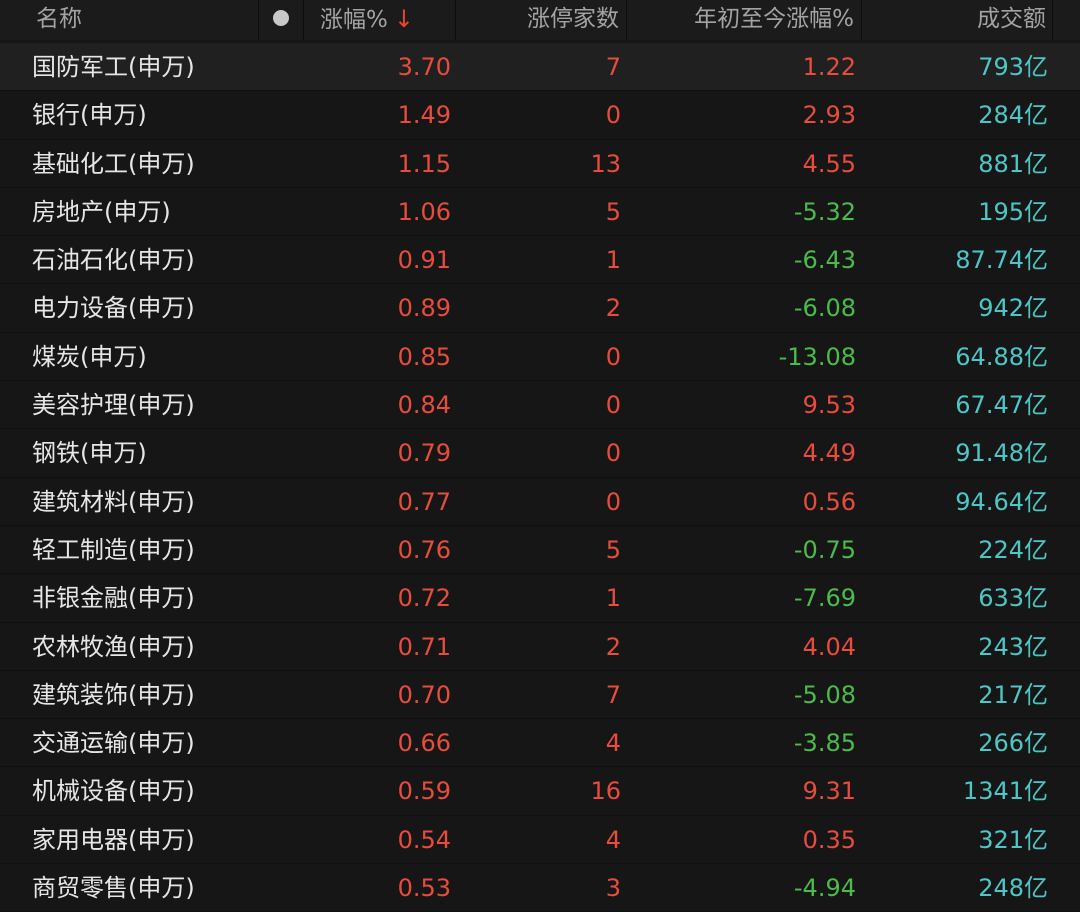 The height and width of the screenshot is (912, 1080). What do you see at coordinates (59, 20) in the screenshot?
I see `column-header-name: 名称` at bounding box center [59, 20].